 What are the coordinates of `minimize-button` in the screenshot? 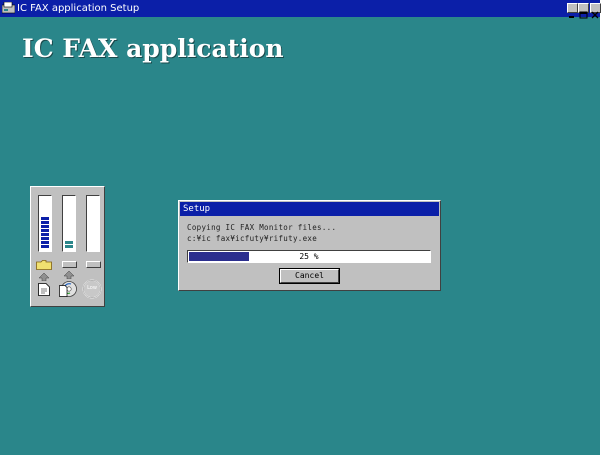 It's located at (572, 10).